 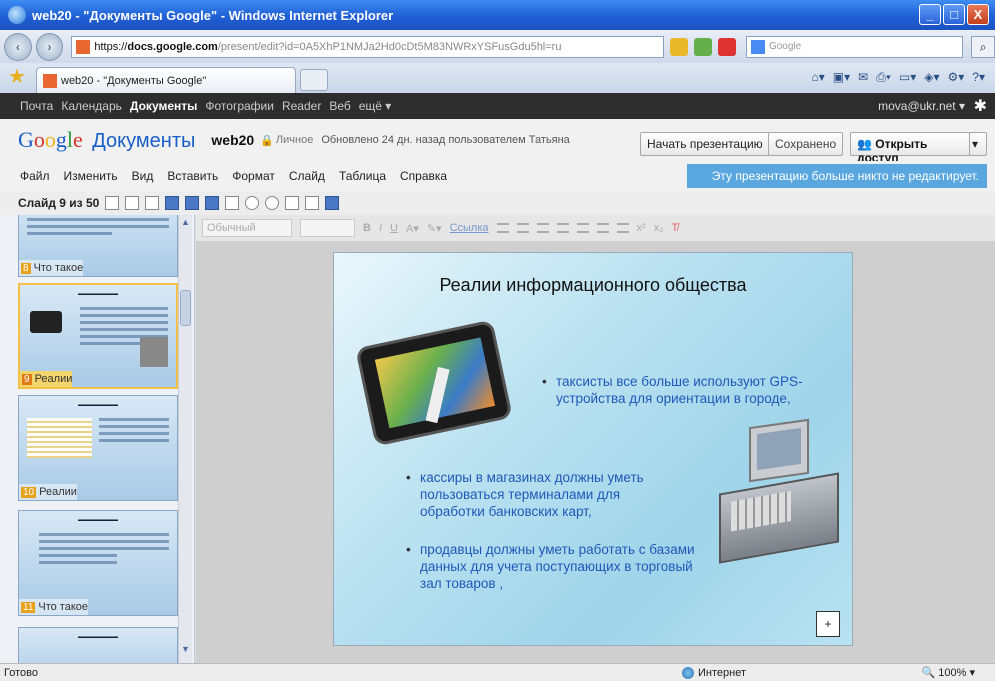 I want to click on tools-icon: ⚙▾, so click(x=956, y=77).